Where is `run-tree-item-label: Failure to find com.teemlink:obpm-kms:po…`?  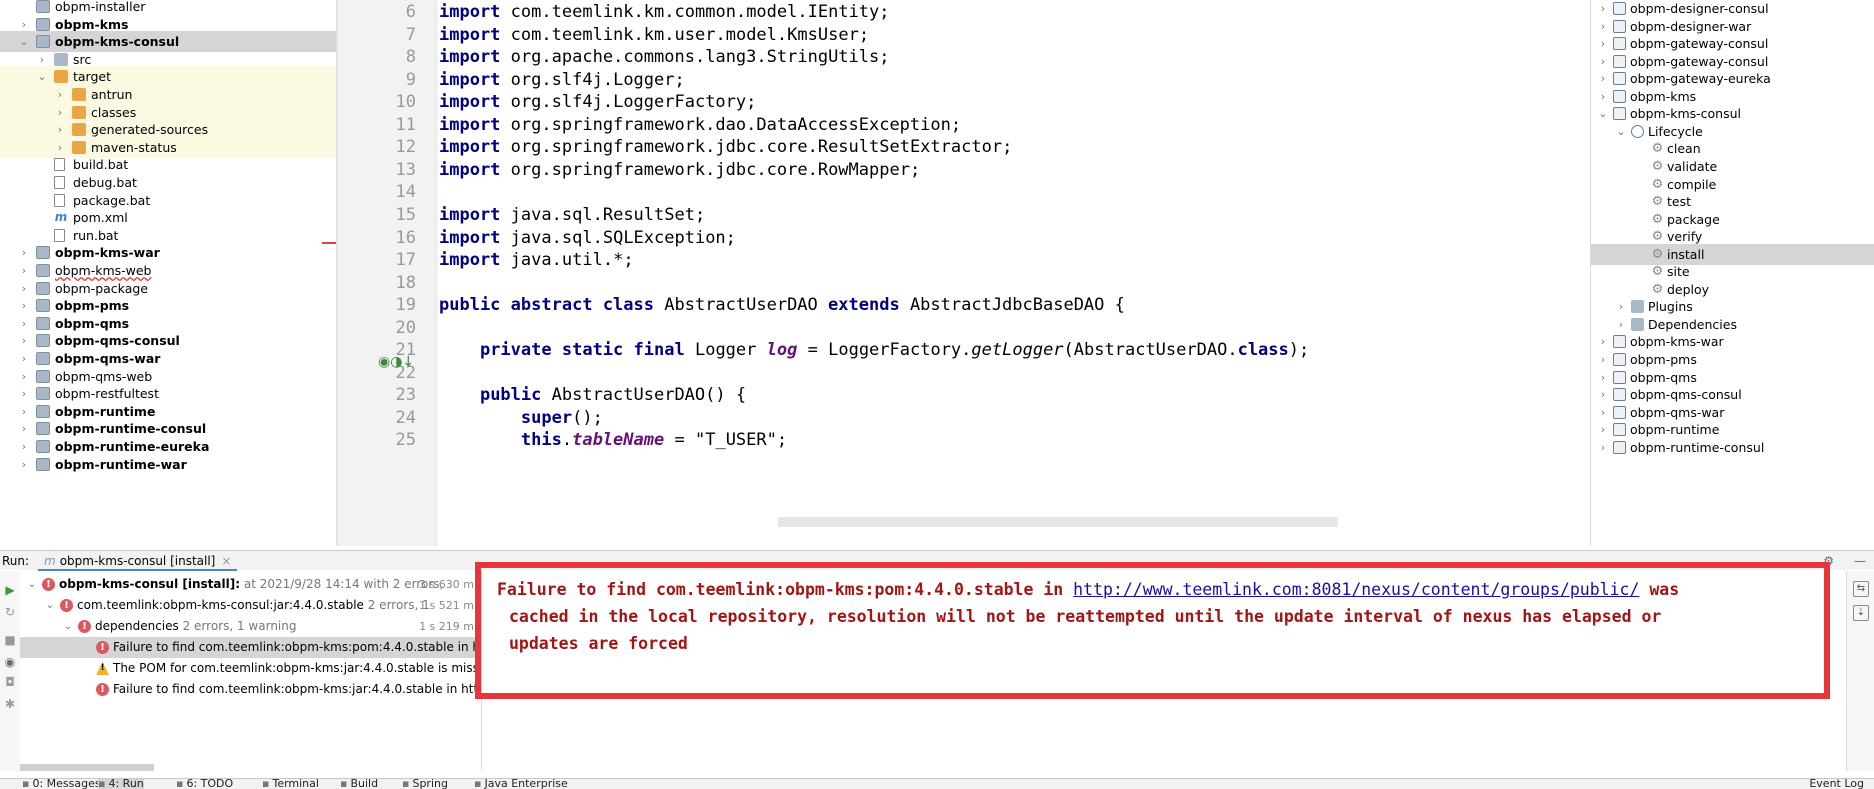
run-tree-item-label: Failure to find com.teemlink:obpm-kms:po… is located at coordinates (297, 647).